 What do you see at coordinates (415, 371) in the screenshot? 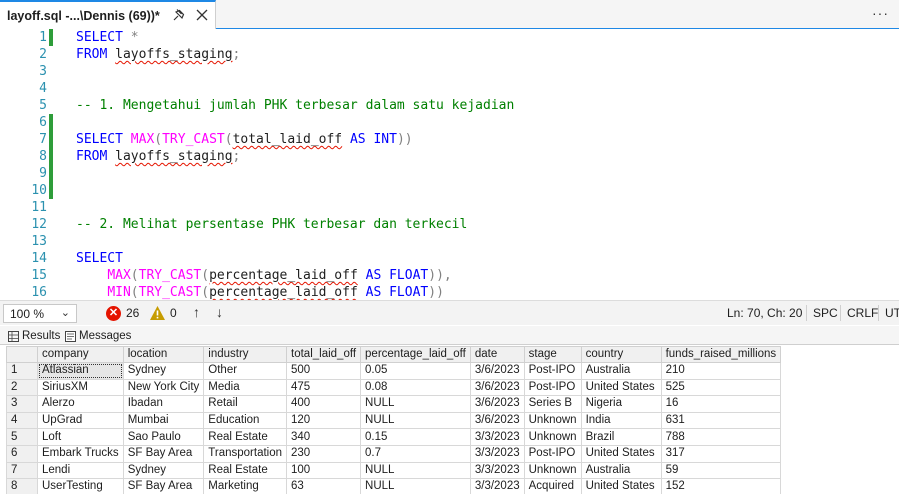
I see `grid-cell: 0.05` at bounding box center [415, 371].